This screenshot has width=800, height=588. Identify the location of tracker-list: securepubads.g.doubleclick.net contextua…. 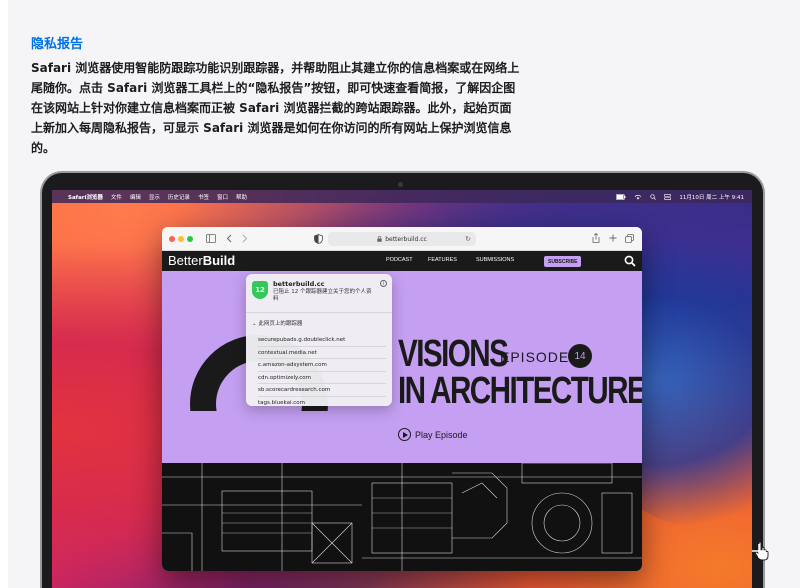
(322, 370).